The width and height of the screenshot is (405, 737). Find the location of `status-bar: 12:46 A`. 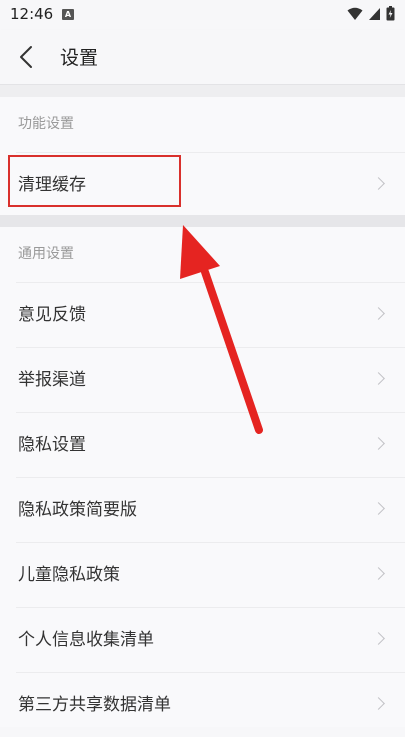

status-bar: 12:46 A is located at coordinates (202, 15).